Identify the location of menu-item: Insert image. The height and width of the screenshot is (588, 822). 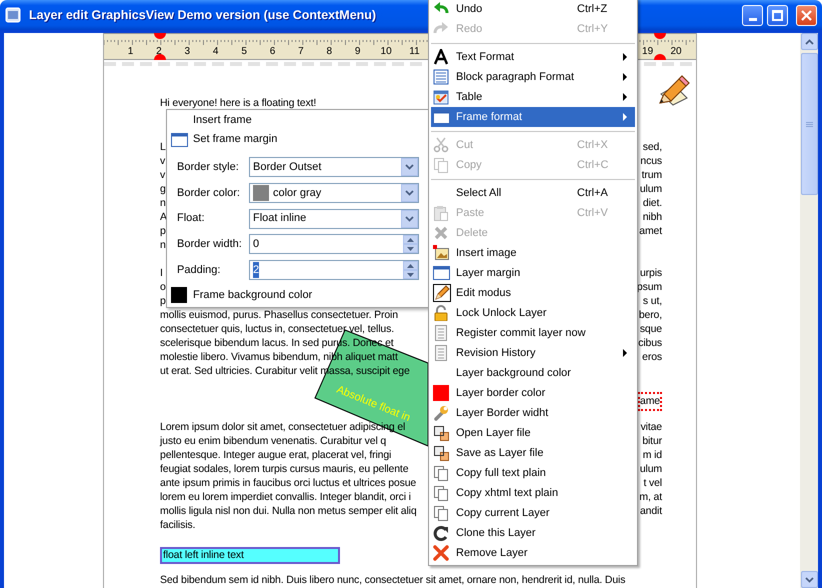
(533, 253).